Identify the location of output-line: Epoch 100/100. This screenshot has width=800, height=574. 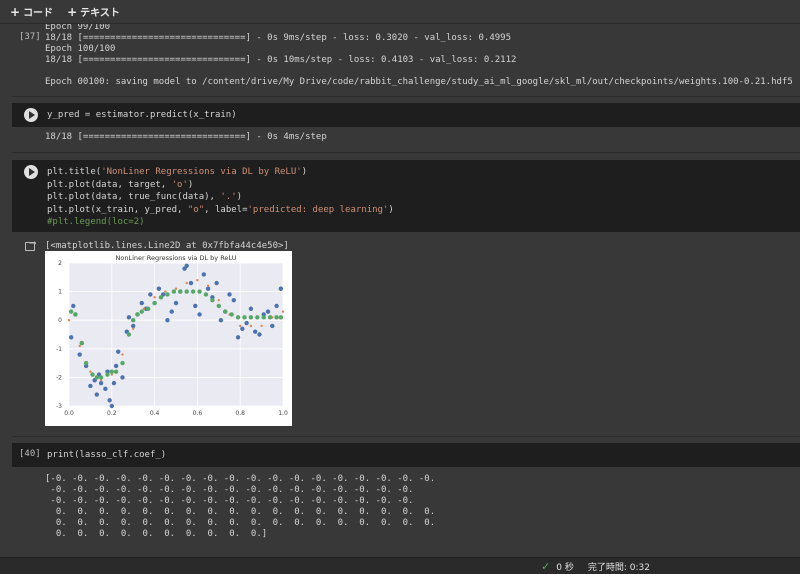
(80, 49).